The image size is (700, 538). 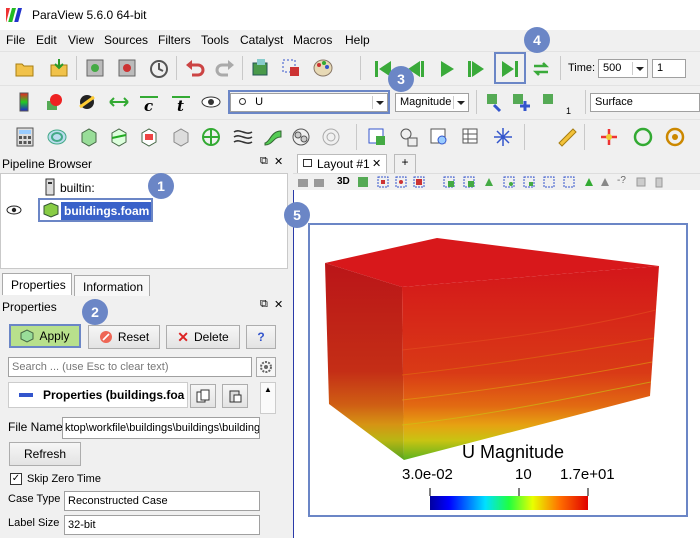 I want to click on tab-layout-1: Layout #1 ✕, so click(x=342, y=163).